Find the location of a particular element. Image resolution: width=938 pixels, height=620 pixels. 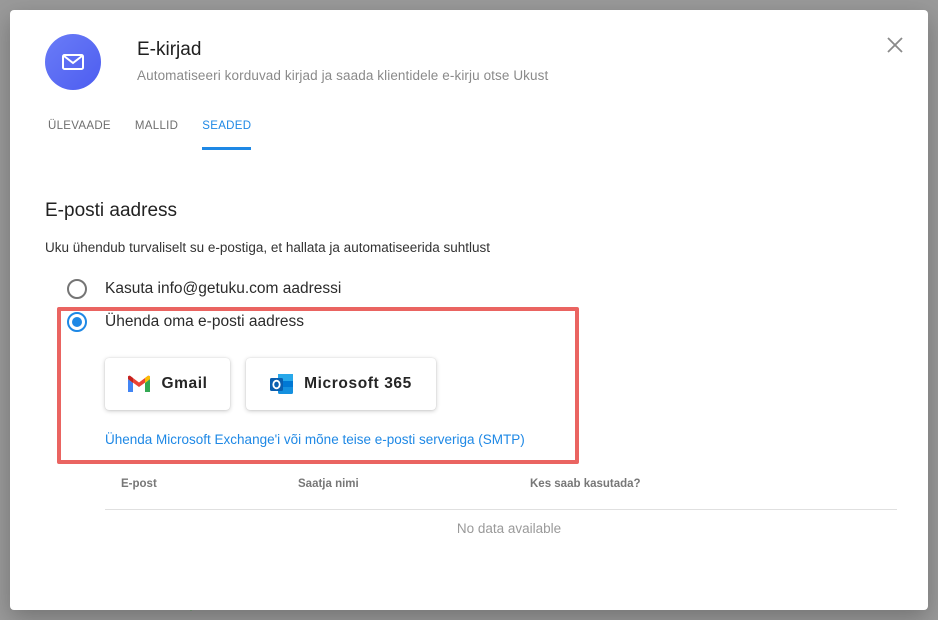

close-button is located at coordinates (895, 45).